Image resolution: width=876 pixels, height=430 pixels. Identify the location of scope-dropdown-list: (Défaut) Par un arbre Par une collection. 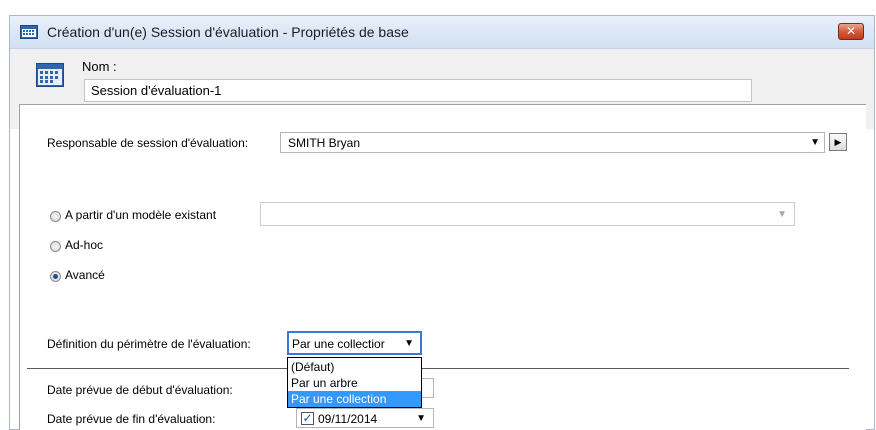
(354, 382).